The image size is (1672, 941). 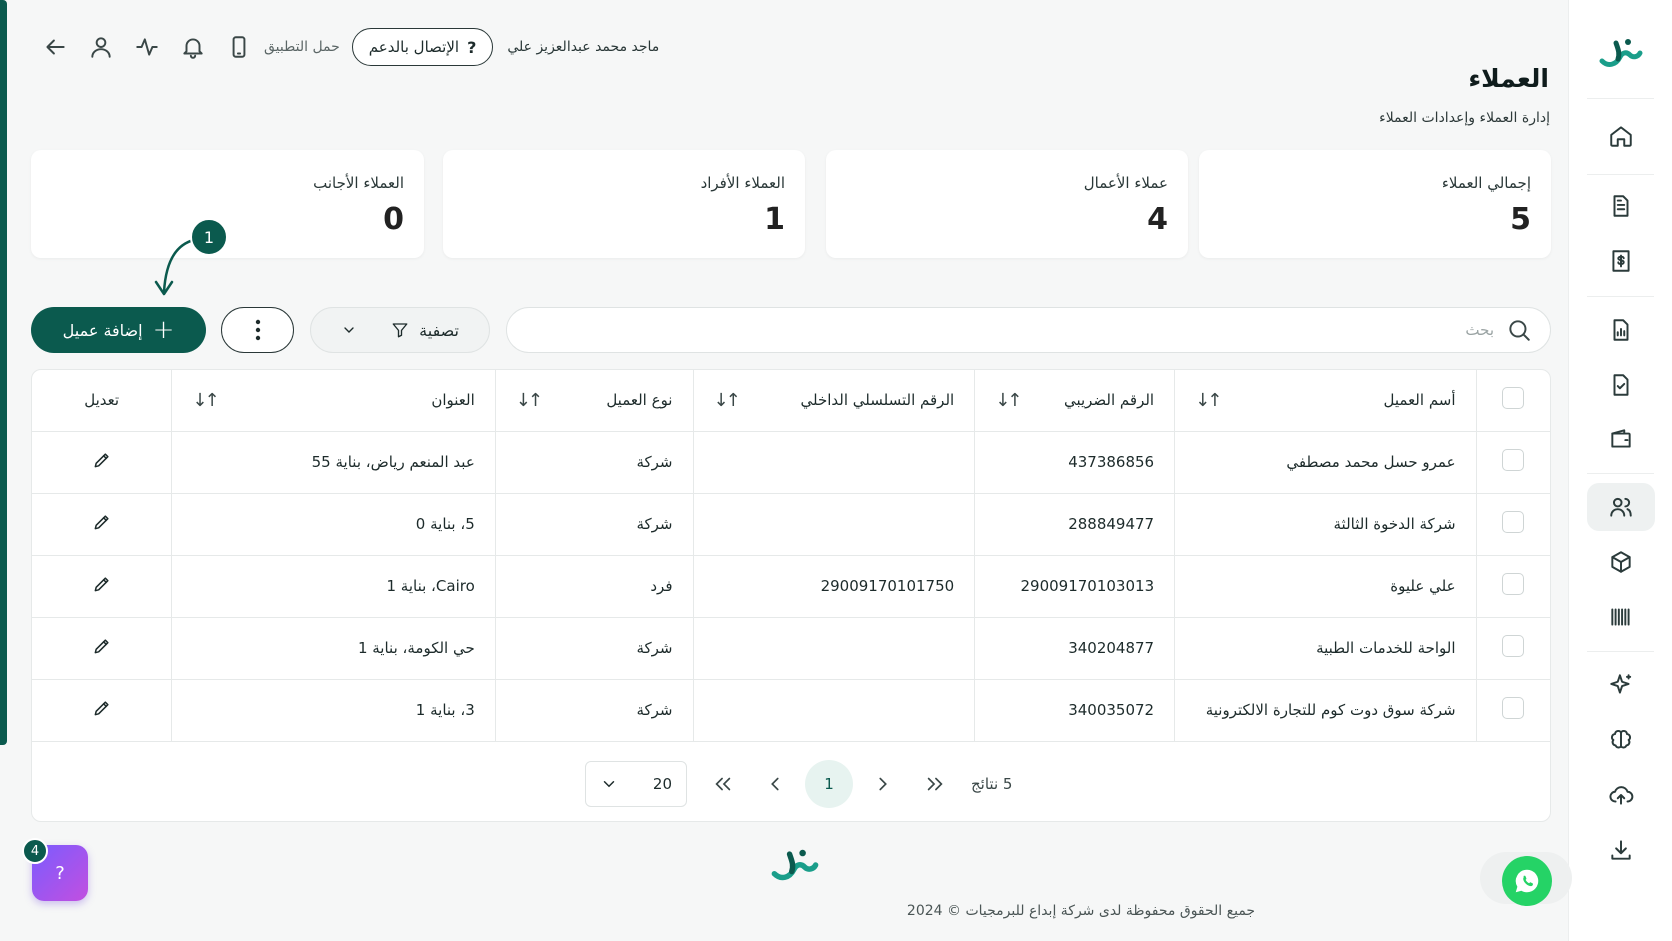 I want to click on prev-page-button, so click(x=775, y=784).